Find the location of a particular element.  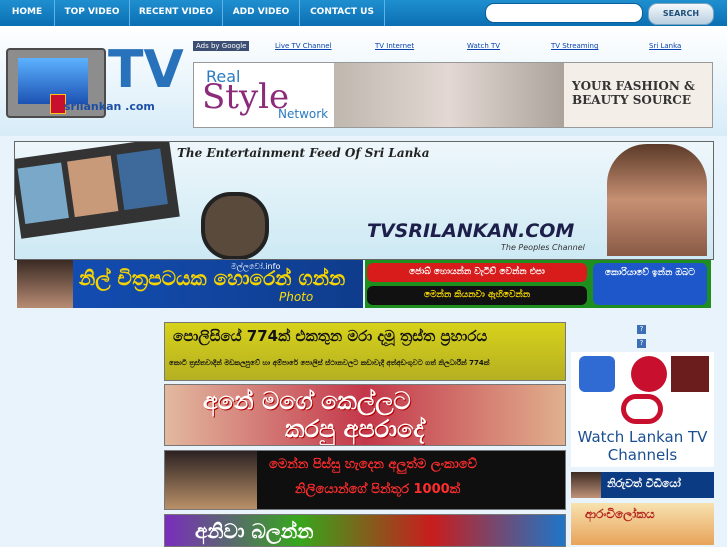

feed-site-name: TVSRILANKAN.COM is located at coordinates (471, 231).